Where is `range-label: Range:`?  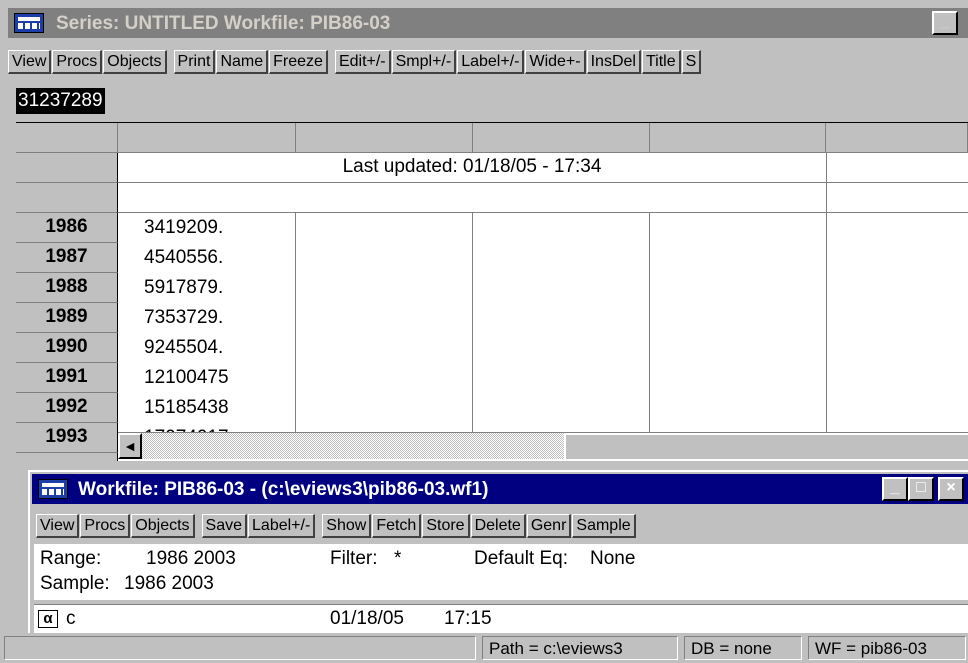 range-label: Range: is located at coordinates (71, 558).